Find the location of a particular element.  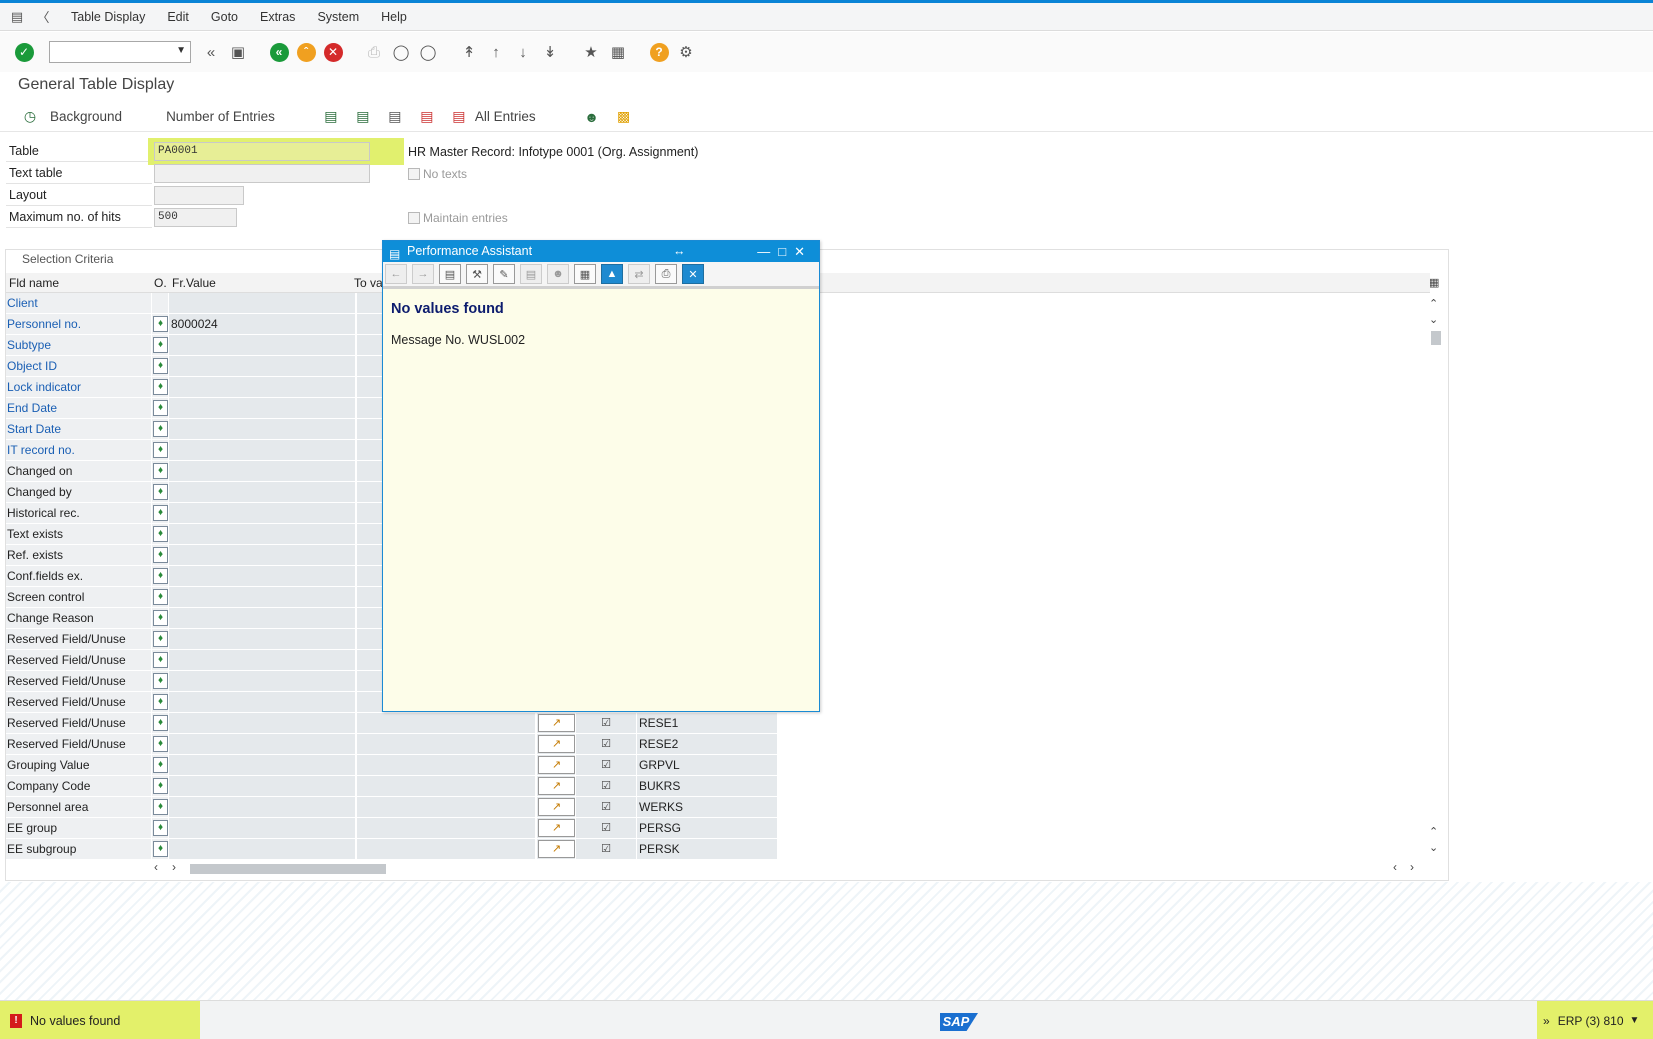

horizontal-scrollbar: ‹ › ‹ › is located at coordinates (785, 868).